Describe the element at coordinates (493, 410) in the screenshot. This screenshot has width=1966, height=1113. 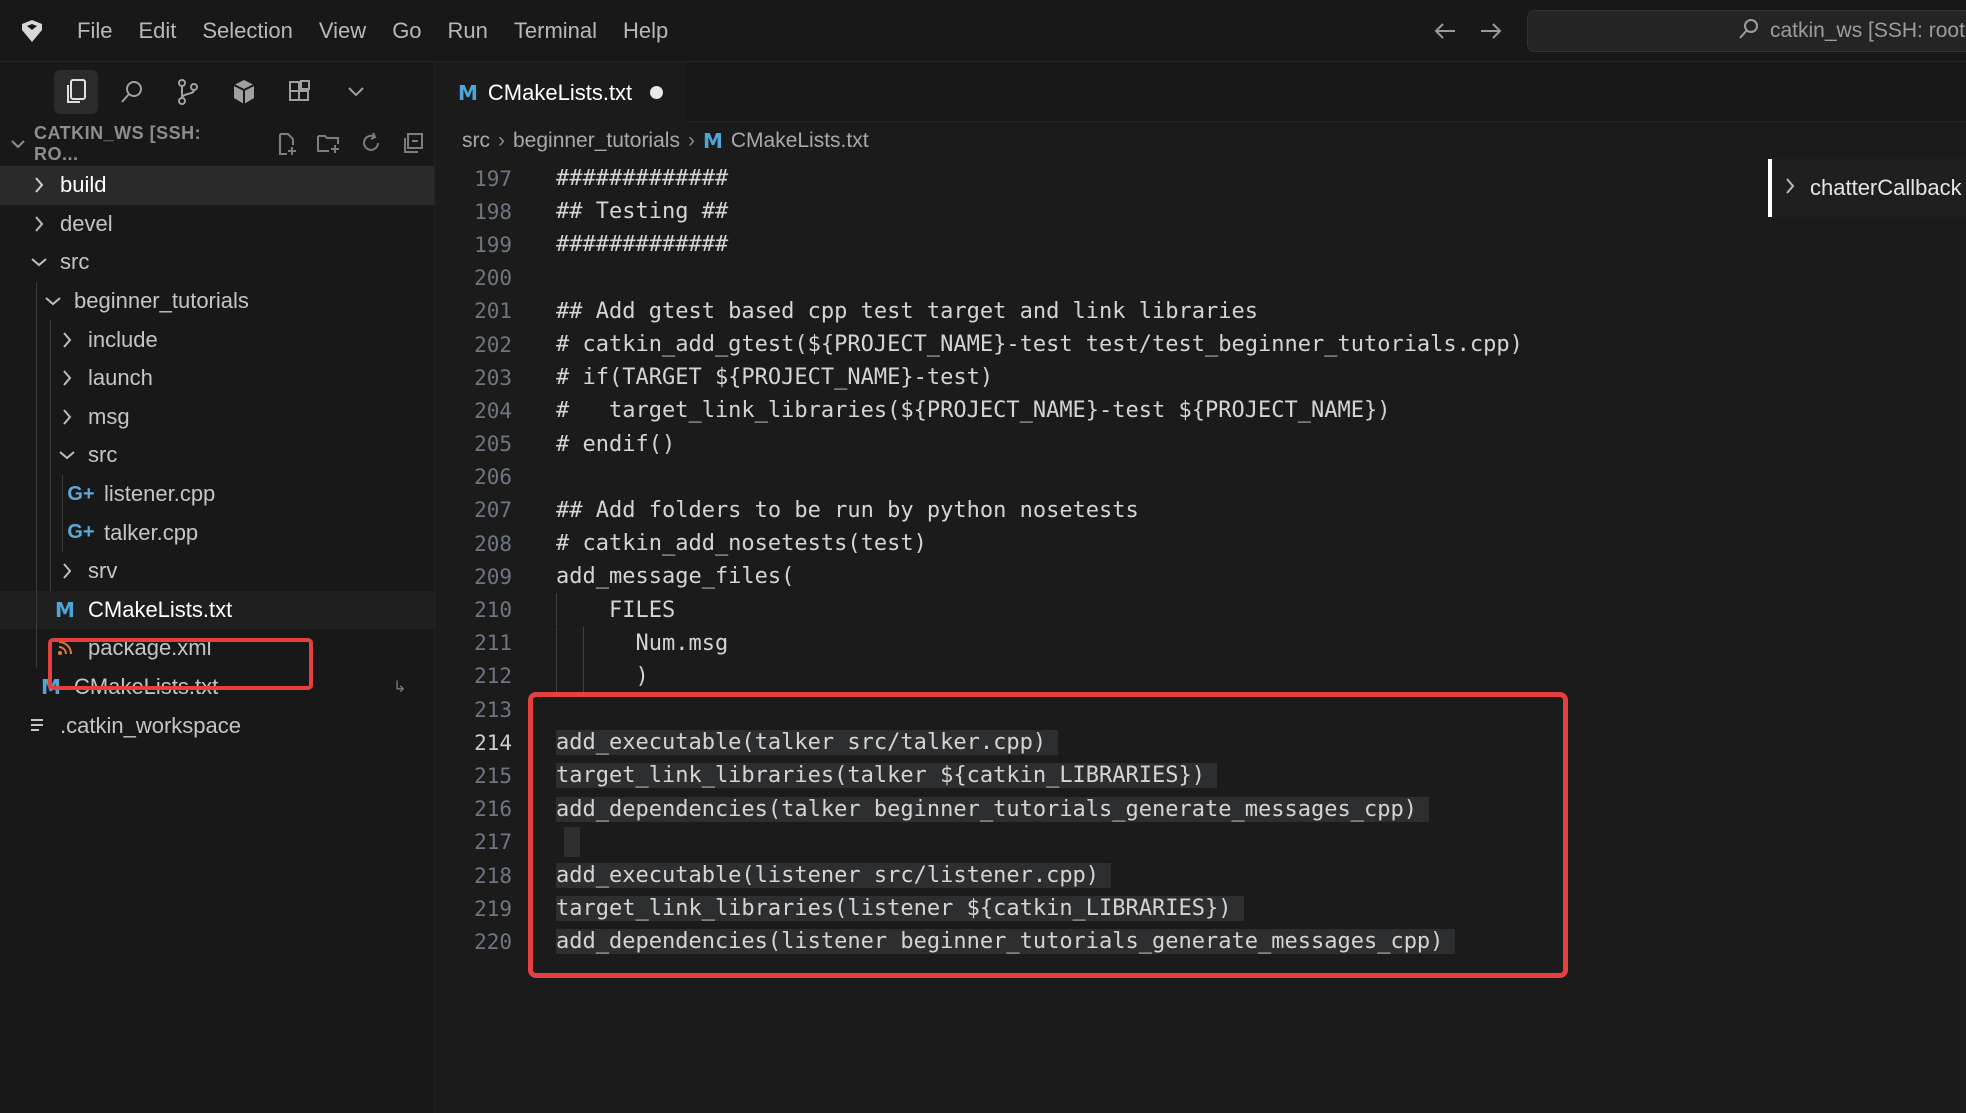
I see `line-number: 204` at that location.